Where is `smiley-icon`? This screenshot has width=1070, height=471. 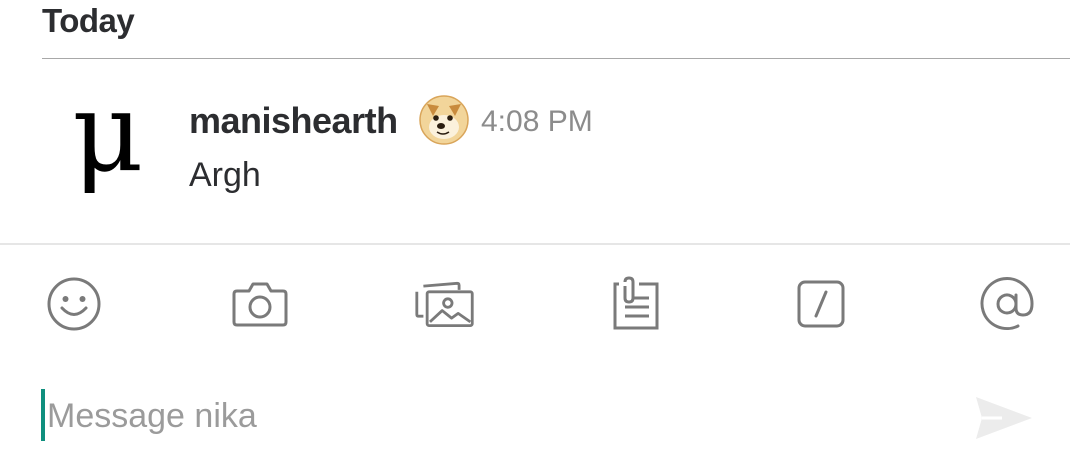 smiley-icon is located at coordinates (74, 304).